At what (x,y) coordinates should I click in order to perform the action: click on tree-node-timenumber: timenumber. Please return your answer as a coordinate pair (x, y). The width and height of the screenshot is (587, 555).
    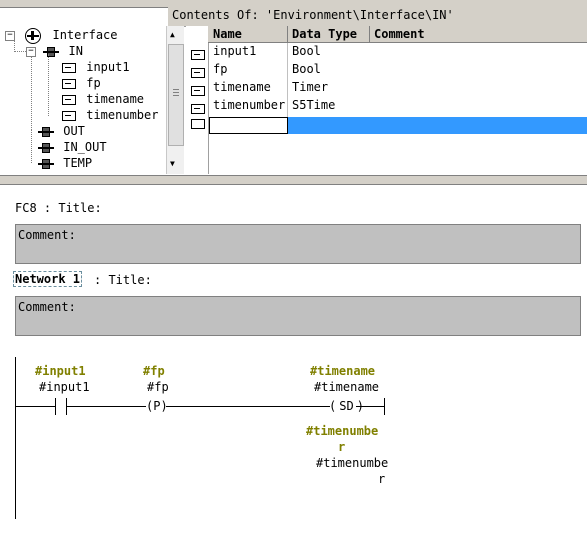
    Looking at the image, I should click on (110, 115).